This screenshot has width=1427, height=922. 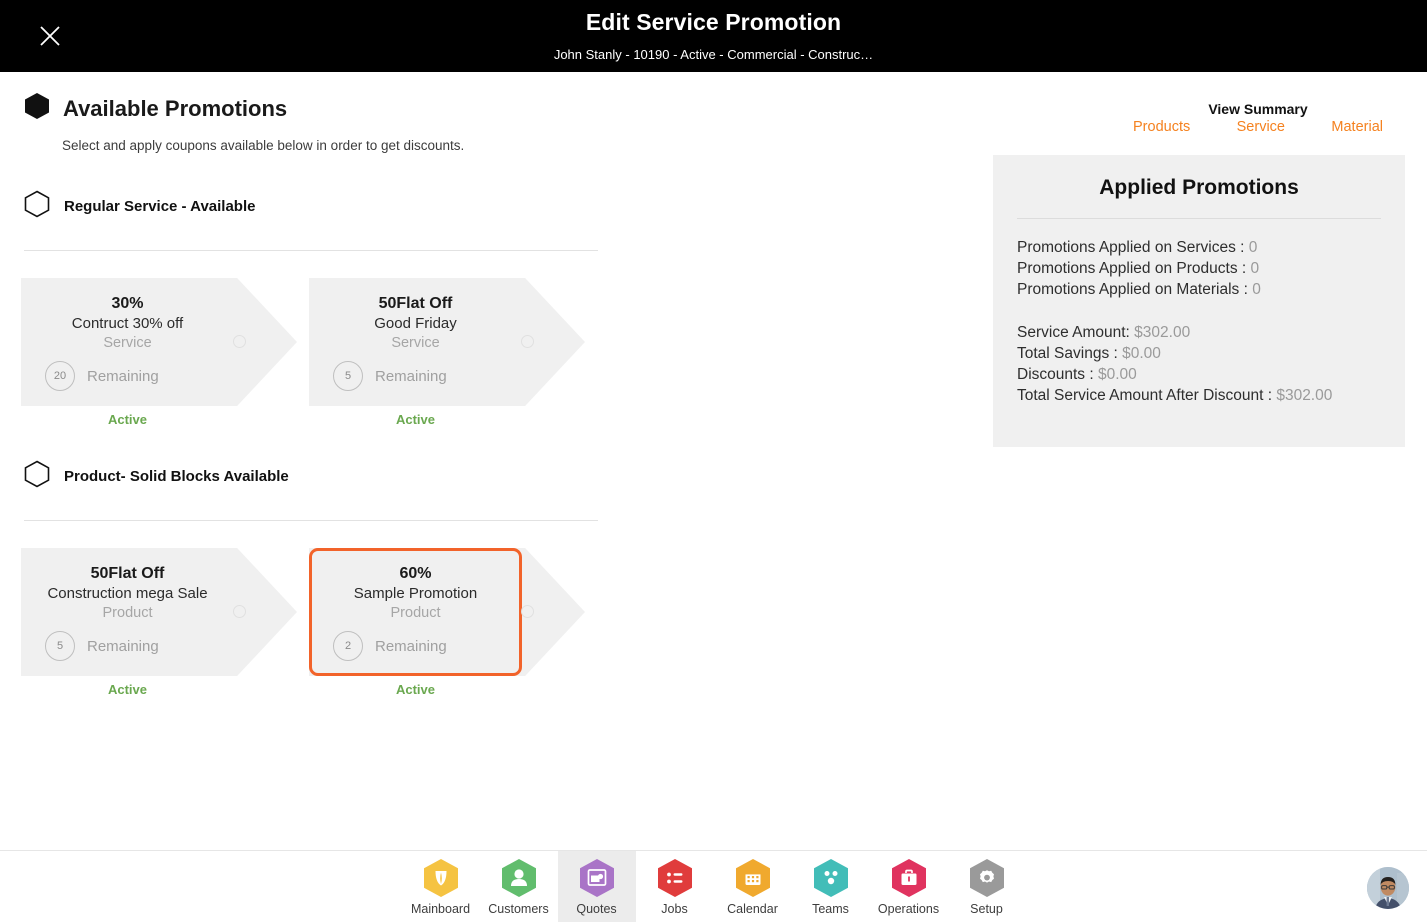 What do you see at coordinates (1388, 888) in the screenshot?
I see `user-avatar` at bounding box center [1388, 888].